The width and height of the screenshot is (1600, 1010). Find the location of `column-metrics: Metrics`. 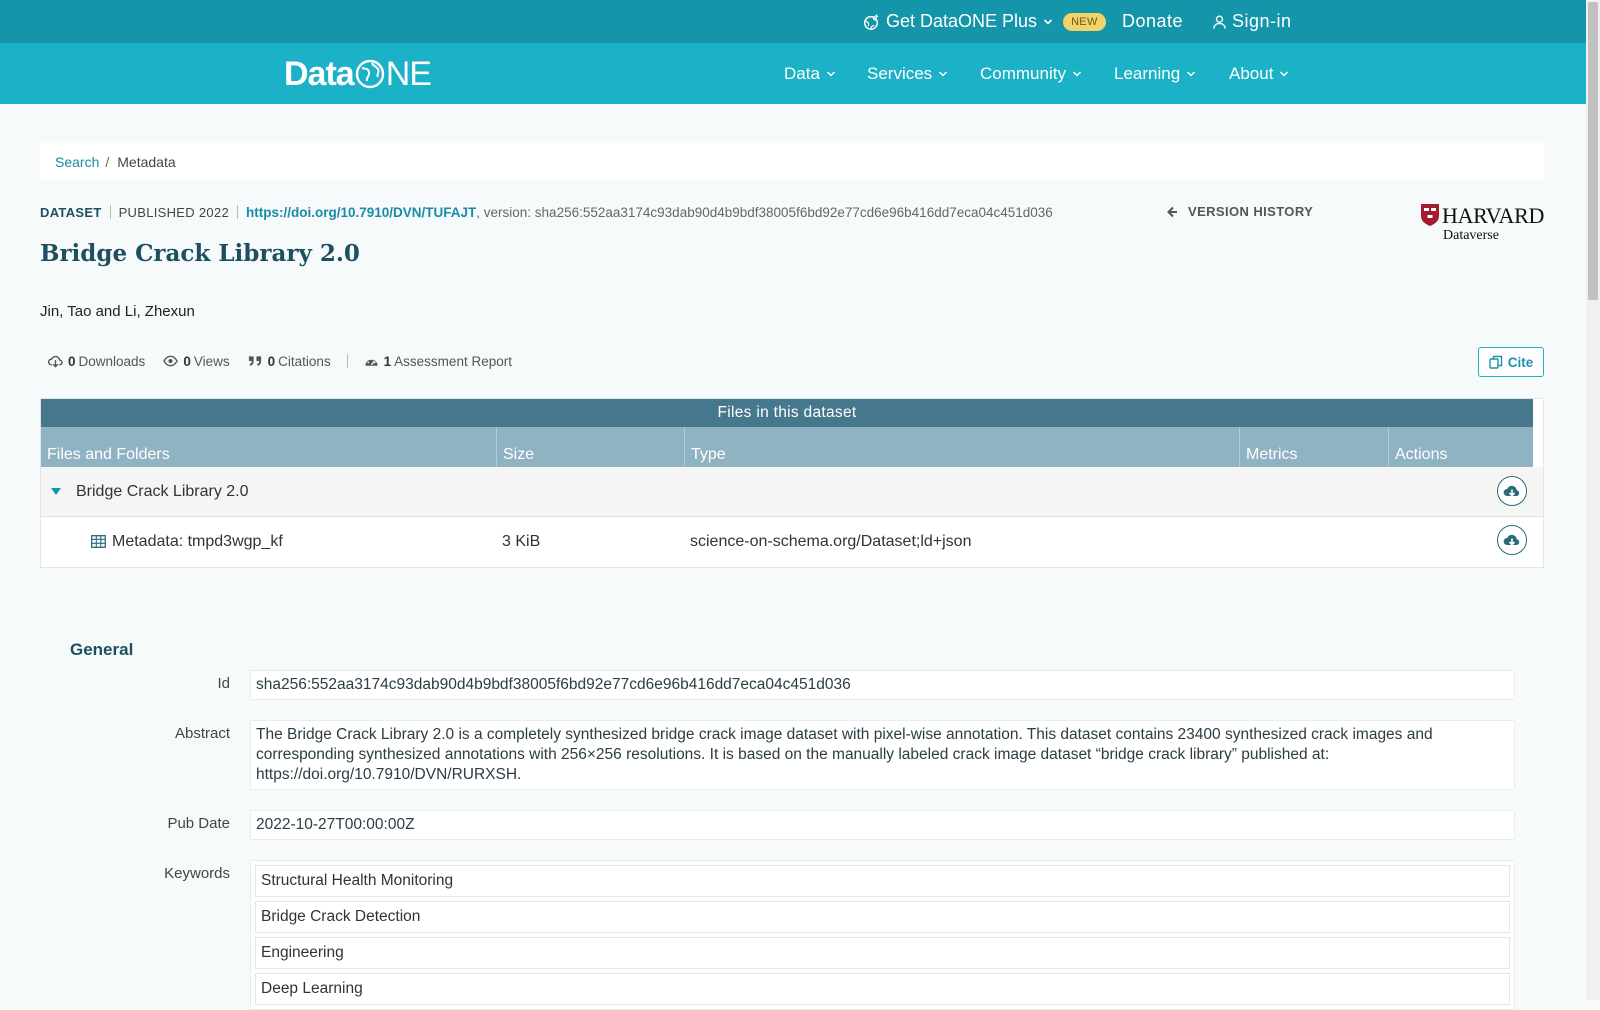

column-metrics: Metrics is located at coordinates (1313, 447).